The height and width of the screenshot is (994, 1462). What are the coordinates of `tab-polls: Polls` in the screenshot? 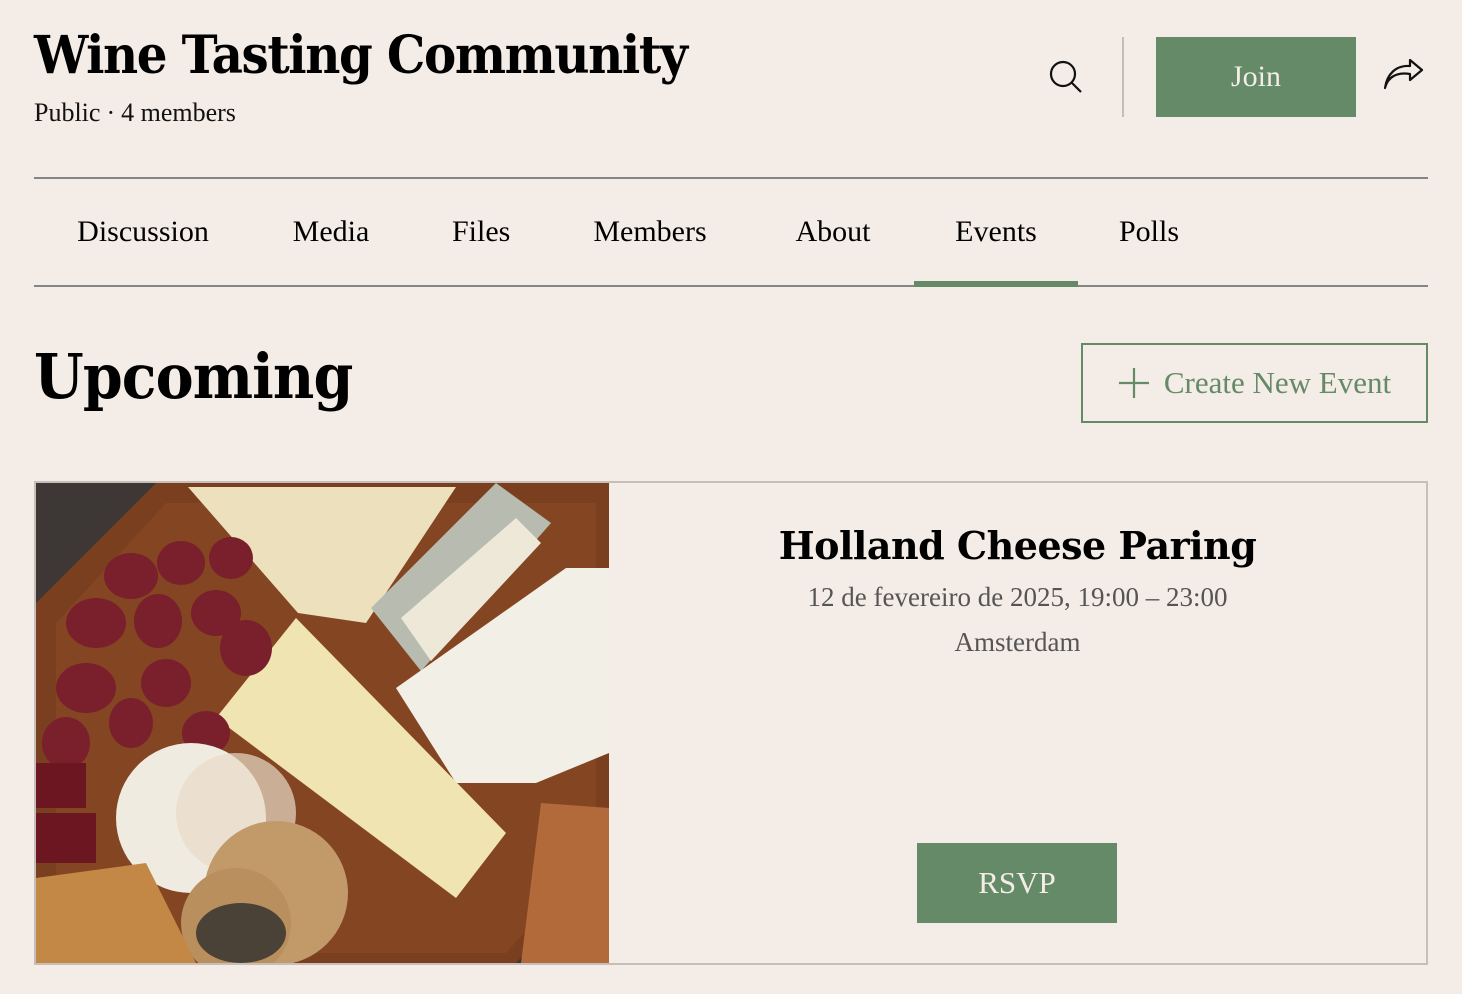 It's located at (1149, 232).